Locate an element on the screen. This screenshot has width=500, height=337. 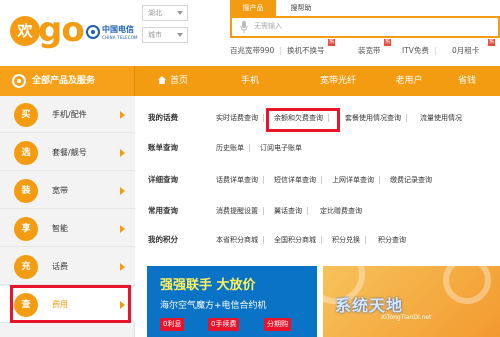
sidebar-item-broadband: 装 宽带 is located at coordinates (67, 190).